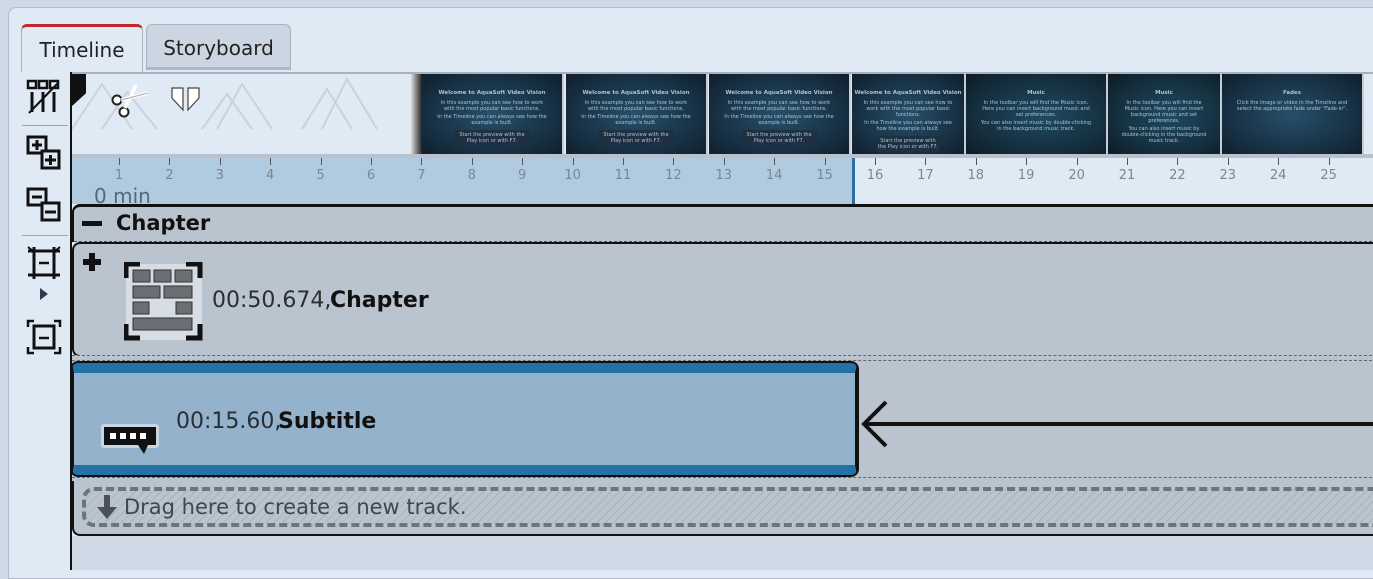 The width and height of the screenshot is (1373, 579). What do you see at coordinates (119, 175) in the screenshot?
I see `ruler-tick-label: 1` at bounding box center [119, 175].